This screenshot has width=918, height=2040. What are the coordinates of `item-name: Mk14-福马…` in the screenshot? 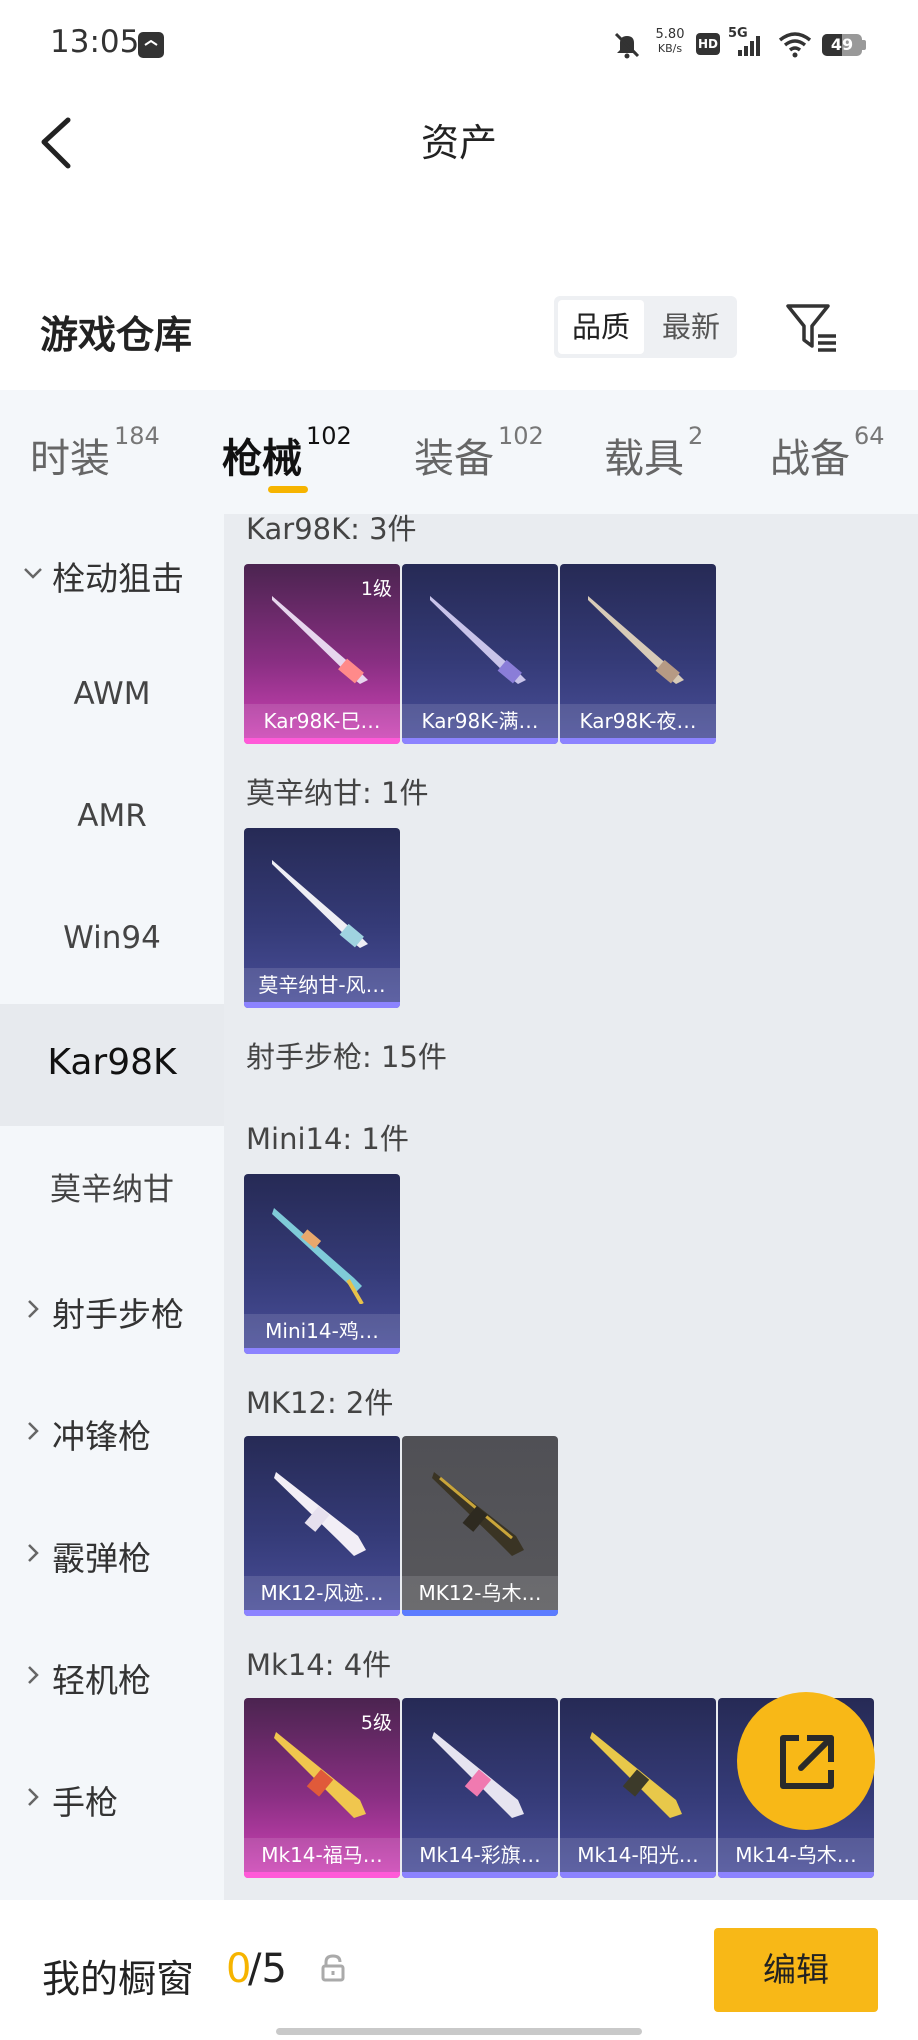 It's located at (322, 1855).